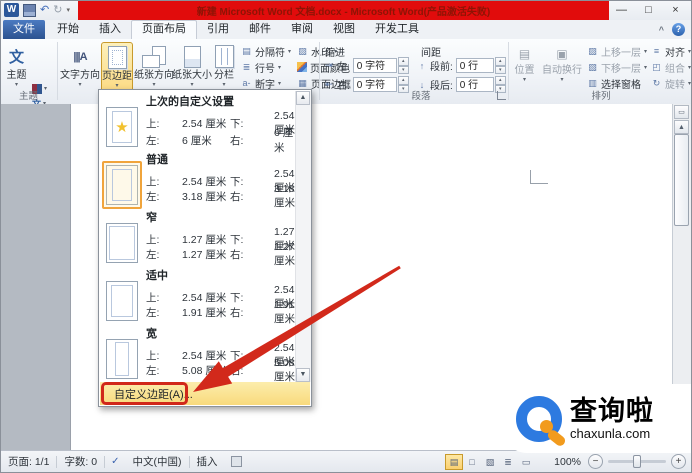 This screenshot has height=473, width=692. I want to click on view-draft-icon: ▭, so click(526, 462).